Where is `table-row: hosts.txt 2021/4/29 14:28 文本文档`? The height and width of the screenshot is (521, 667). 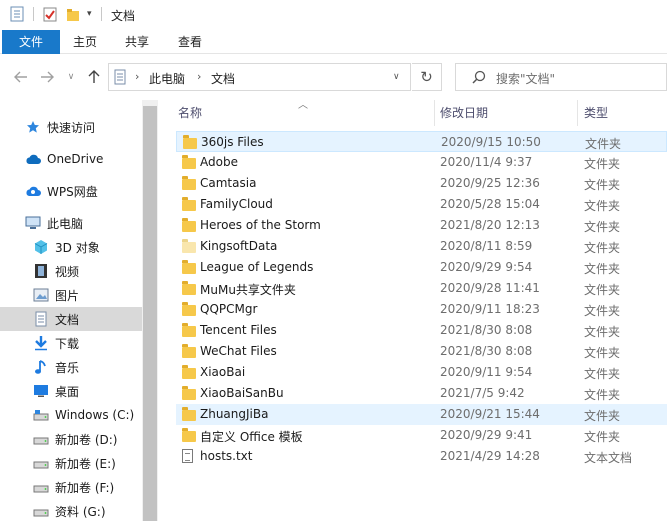 table-row: hosts.txt 2021/4/29 14:28 文本文档 is located at coordinates (421, 456).